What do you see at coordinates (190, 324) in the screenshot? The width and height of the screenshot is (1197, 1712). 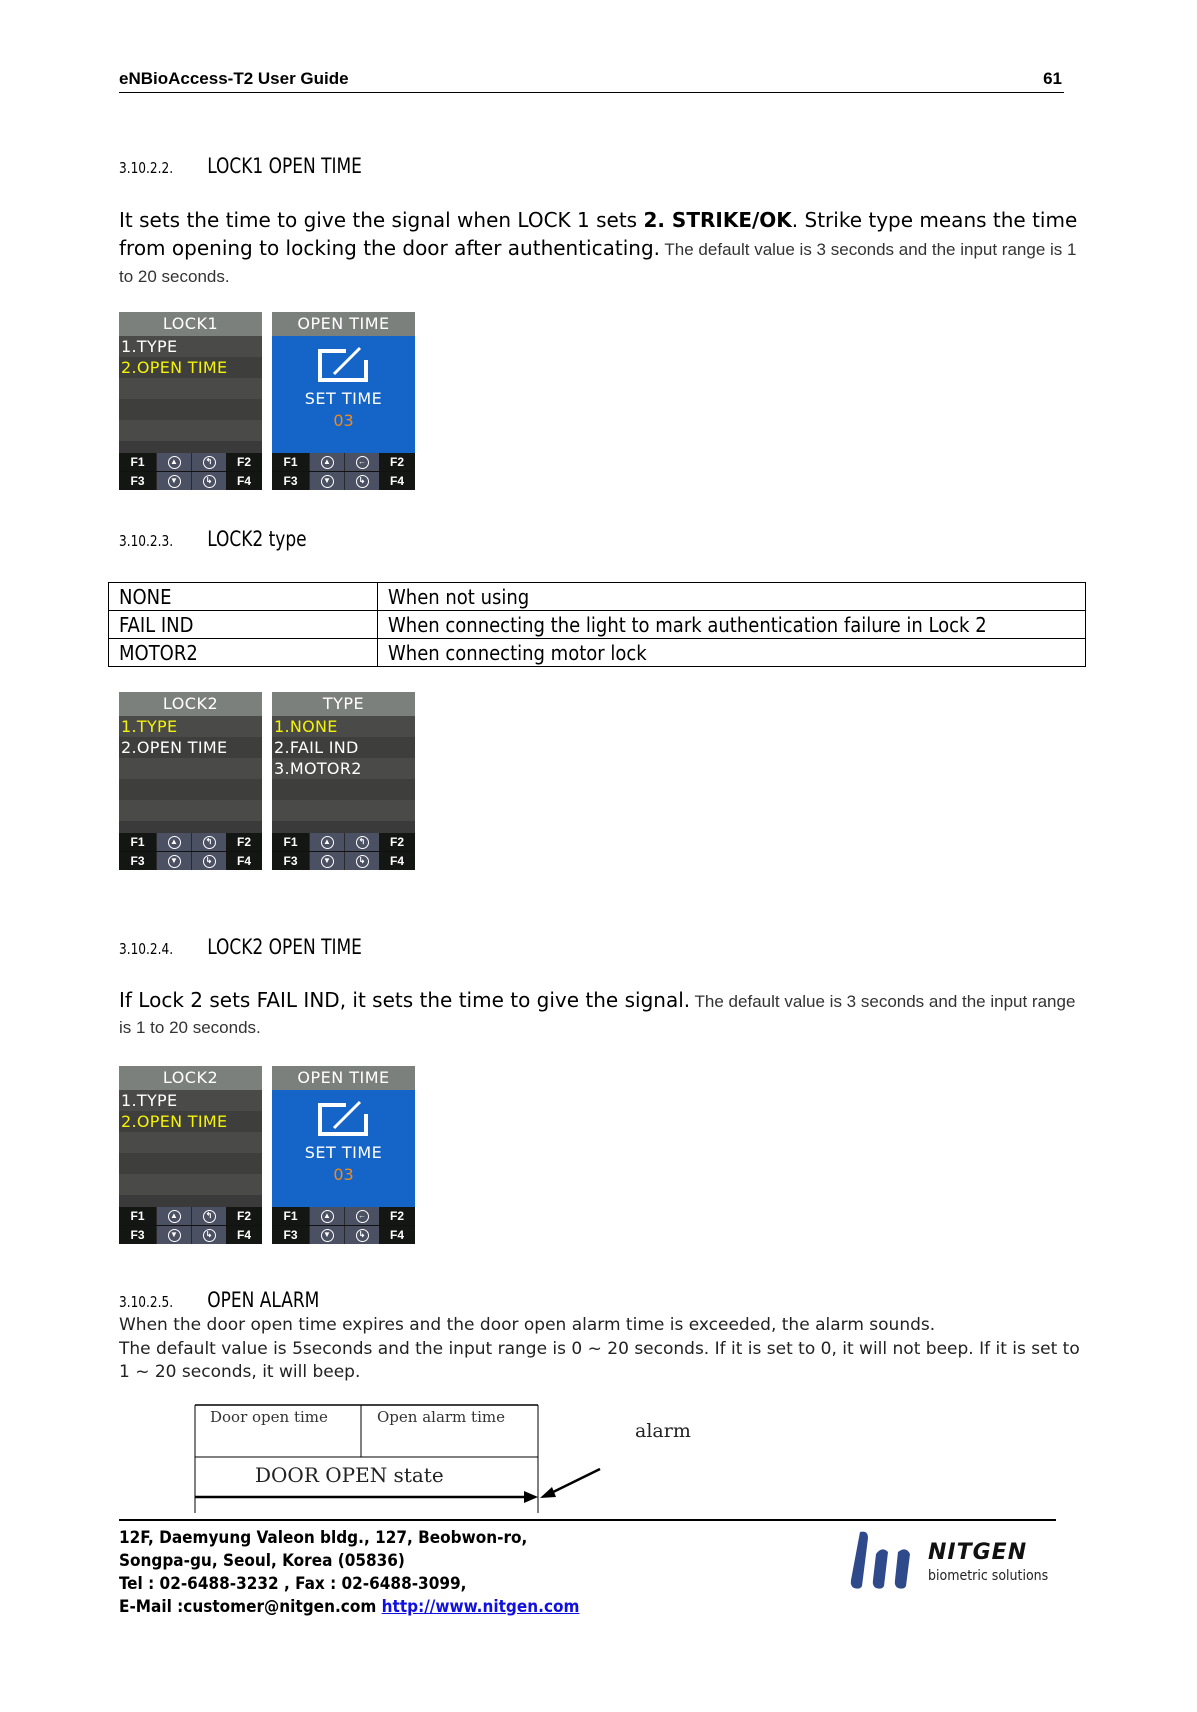 I see `screen-title: LOCK1` at bounding box center [190, 324].